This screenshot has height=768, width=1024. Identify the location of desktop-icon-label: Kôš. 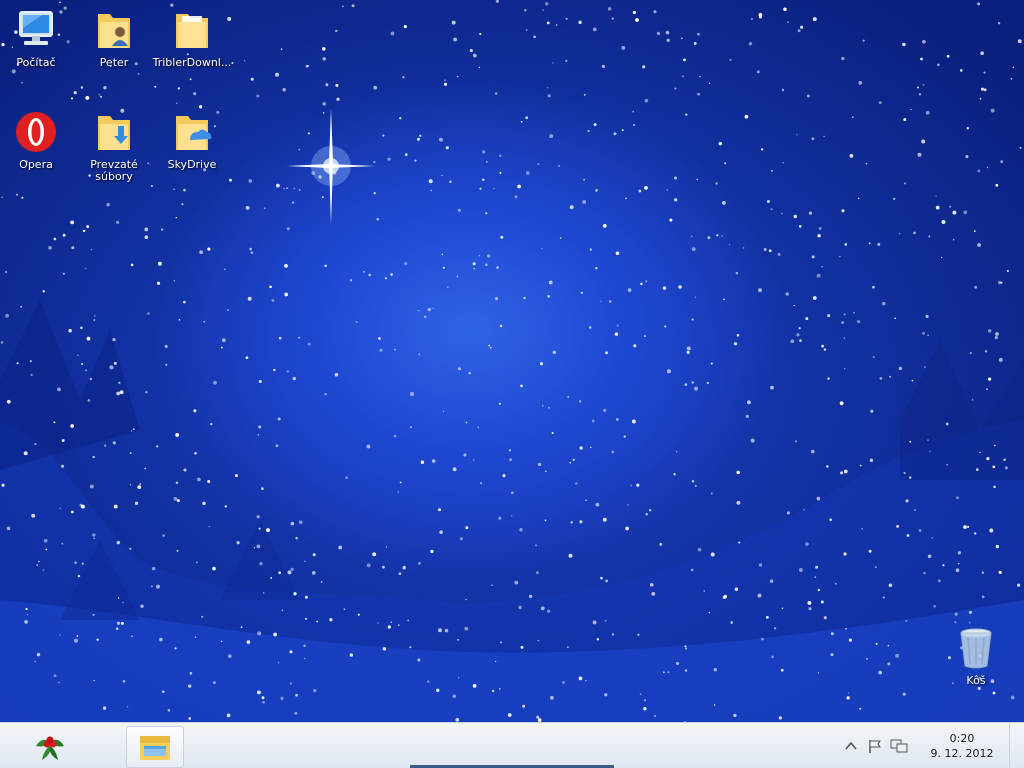
(976, 681).